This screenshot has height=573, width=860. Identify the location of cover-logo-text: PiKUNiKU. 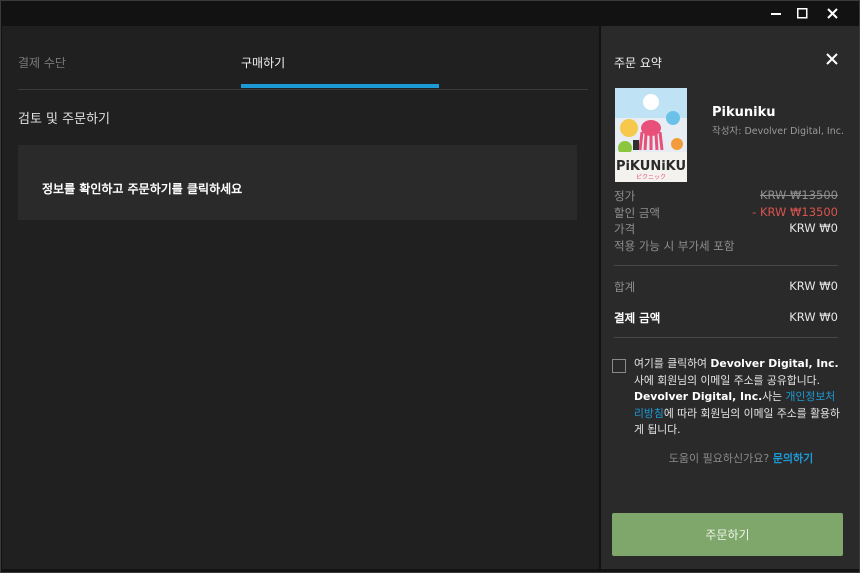
(651, 166).